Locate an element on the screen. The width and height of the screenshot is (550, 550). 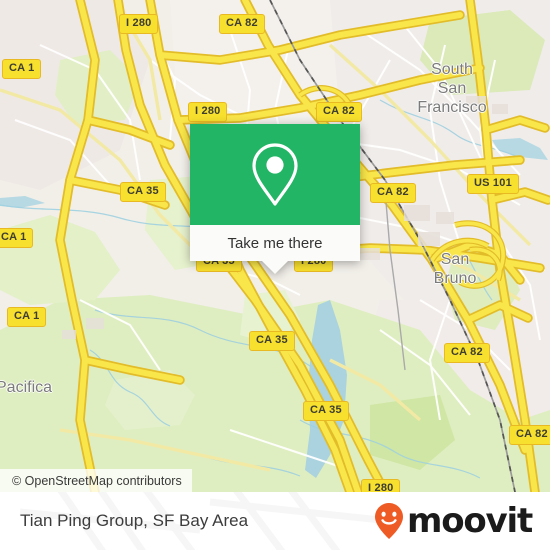
popup-image-area is located at coordinates (275, 174).